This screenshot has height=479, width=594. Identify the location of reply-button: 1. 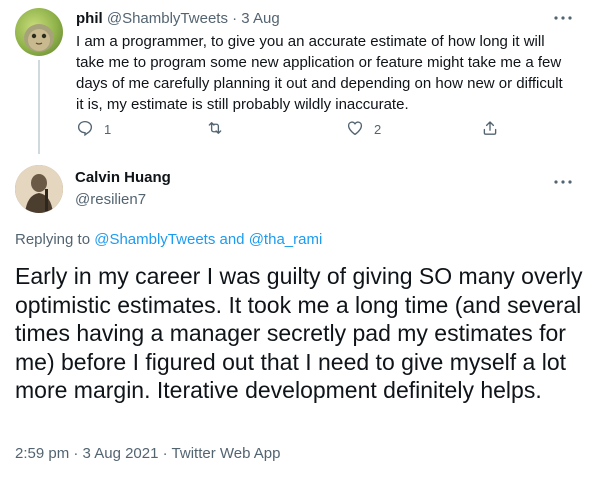
(93, 129).